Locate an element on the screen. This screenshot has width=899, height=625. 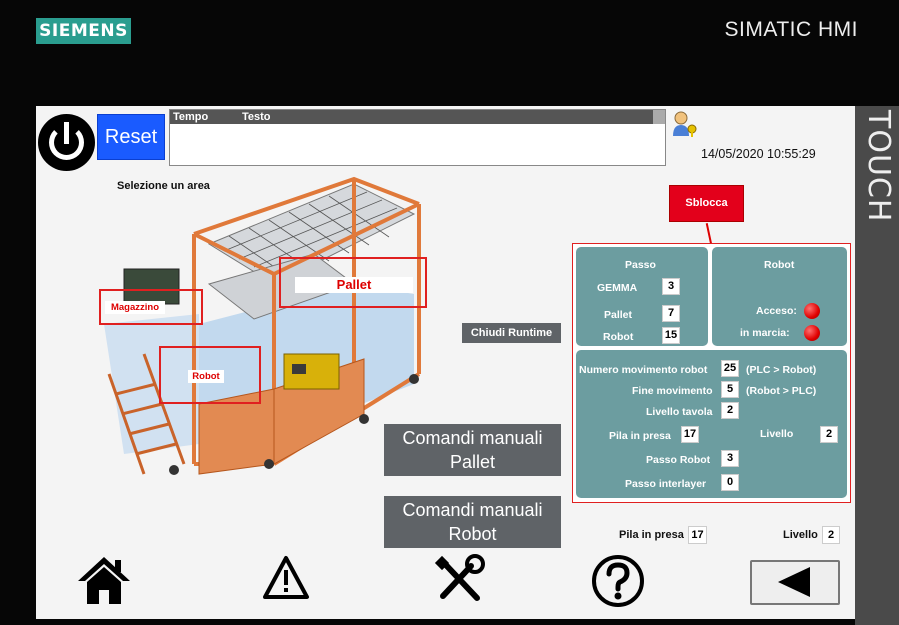
passo-pallet-value: 7 is located at coordinates (671, 313).